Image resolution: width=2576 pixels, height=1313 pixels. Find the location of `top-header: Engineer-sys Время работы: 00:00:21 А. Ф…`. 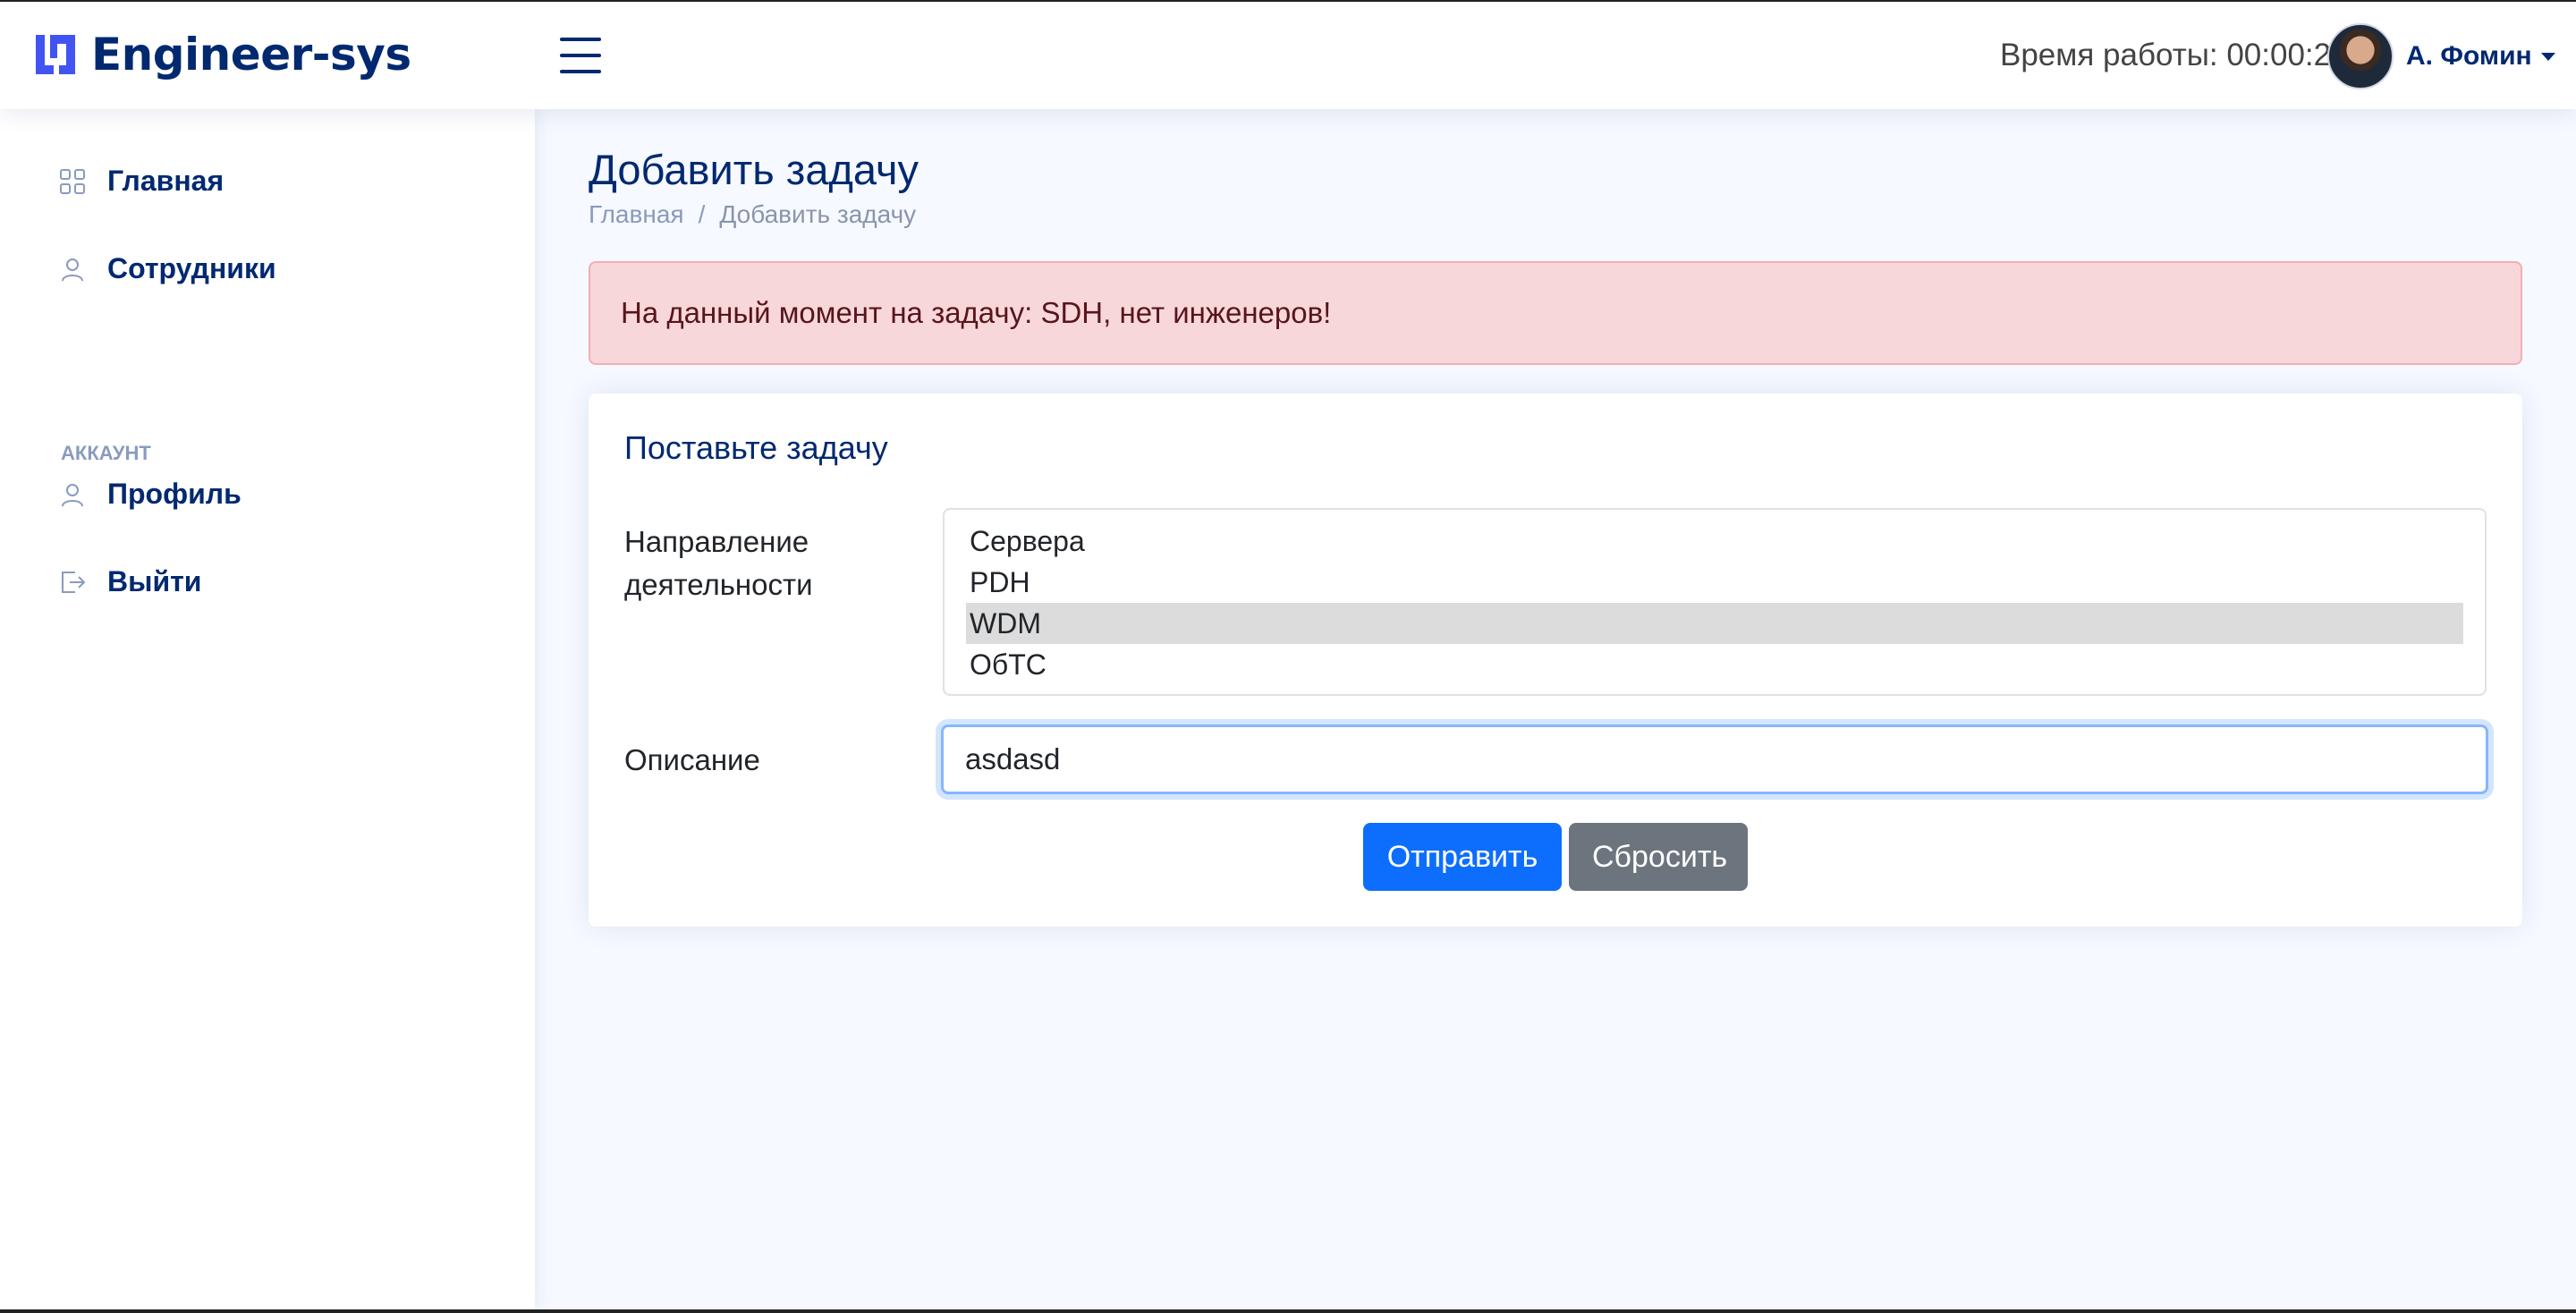

top-header: Engineer-sys Время работы: 00:00:21 А. Ф… is located at coordinates (1288, 54).